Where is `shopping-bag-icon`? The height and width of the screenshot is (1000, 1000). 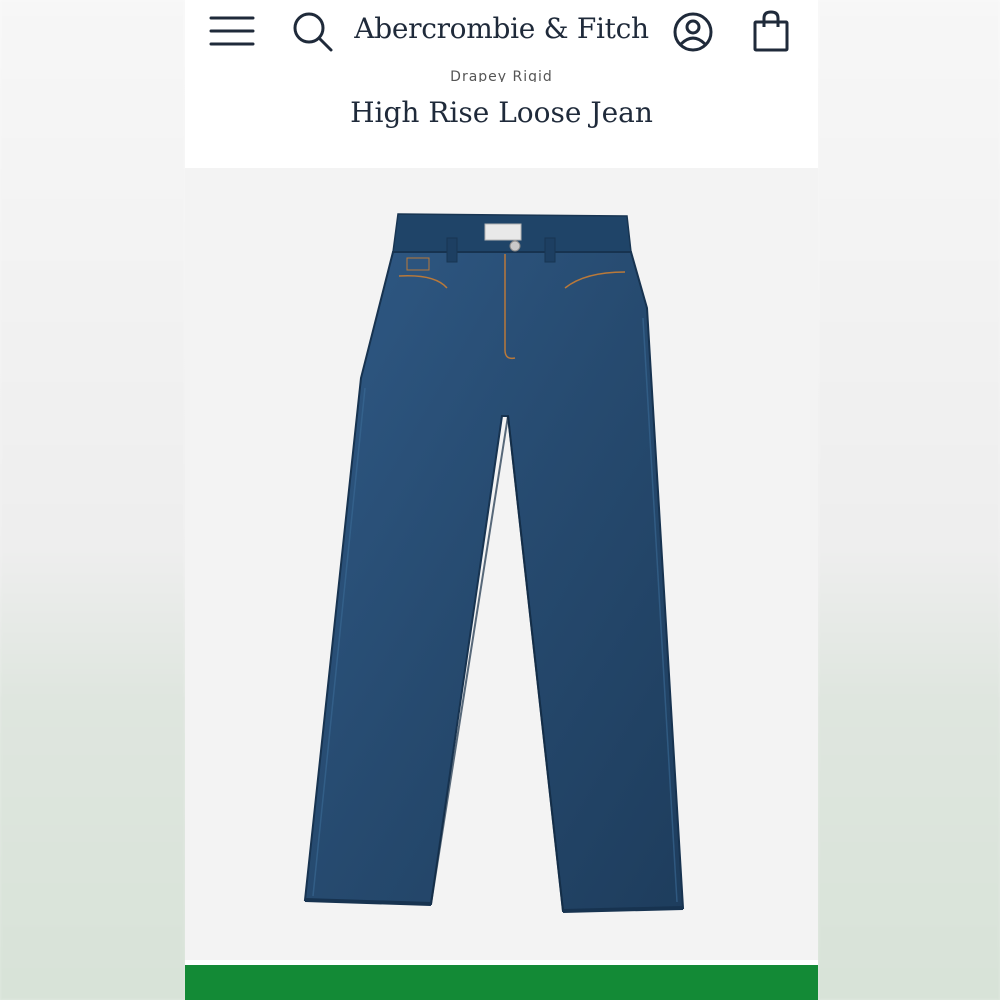
shopping-bag-icon is located at coordinates (771, 31).